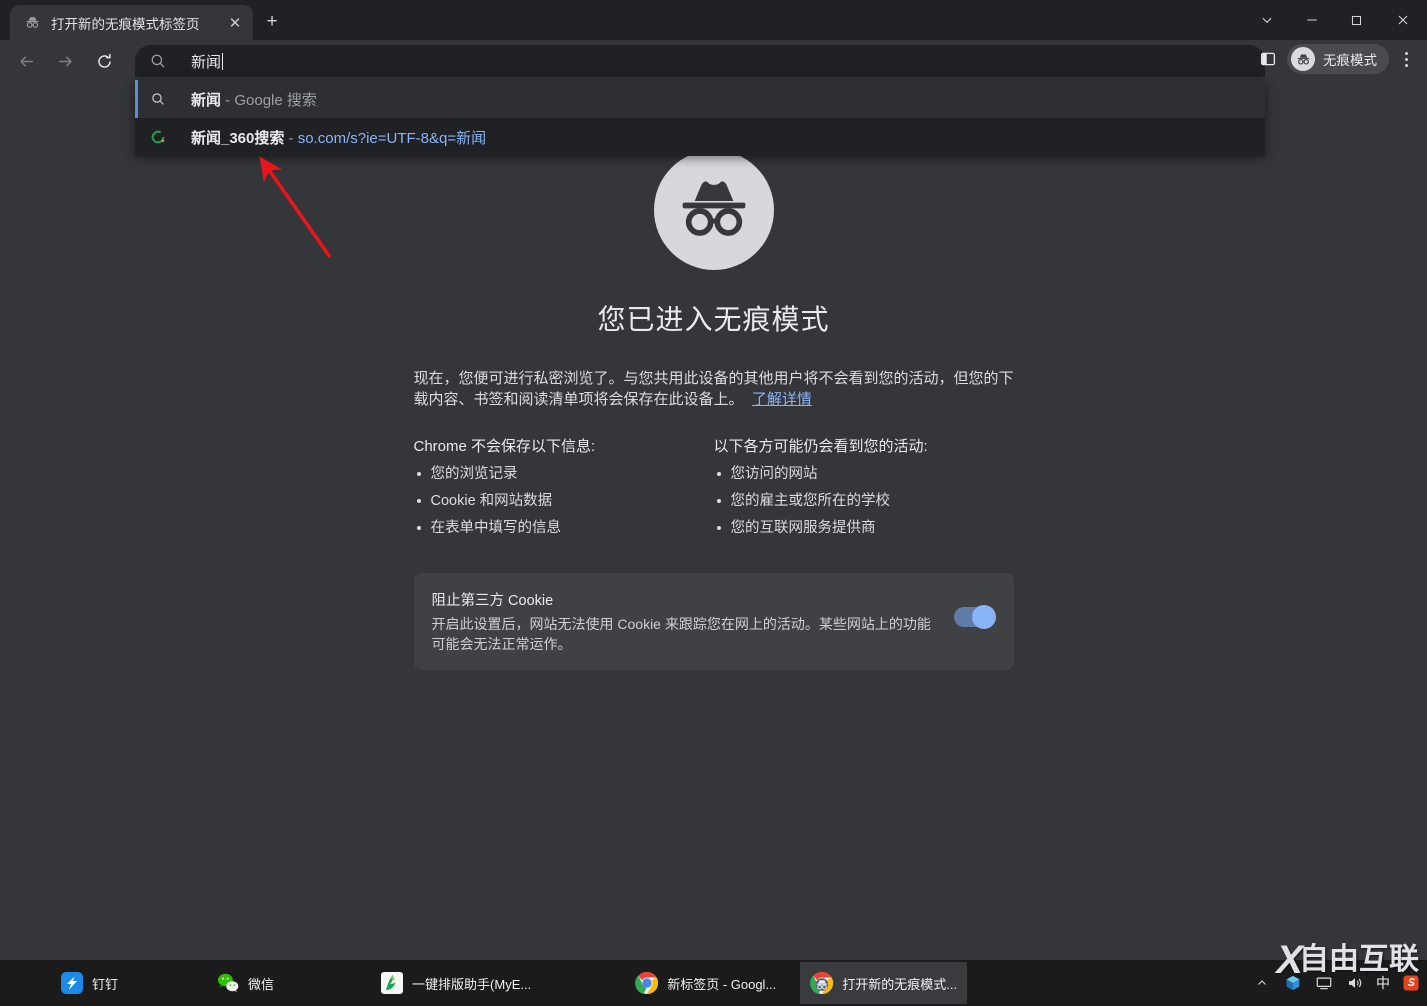 This screenshot has width=1427, height=1006. I want to click on incognito-profile-button: 无痕模式, so click(1338, 59).